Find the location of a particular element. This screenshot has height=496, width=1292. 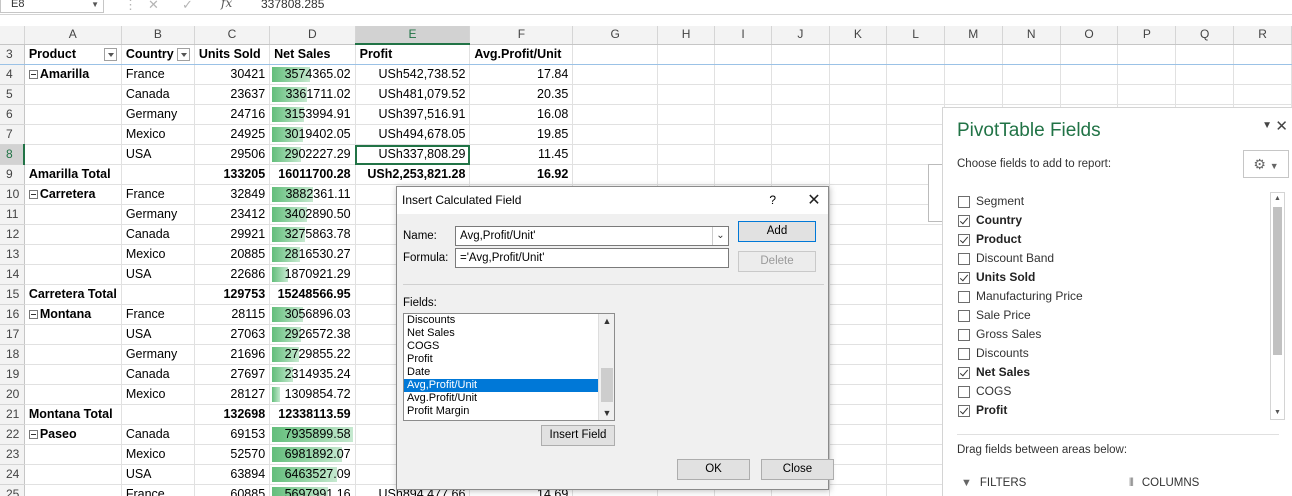

net-sales-cell: 3574365.02 is located at coordinates (312, 74).